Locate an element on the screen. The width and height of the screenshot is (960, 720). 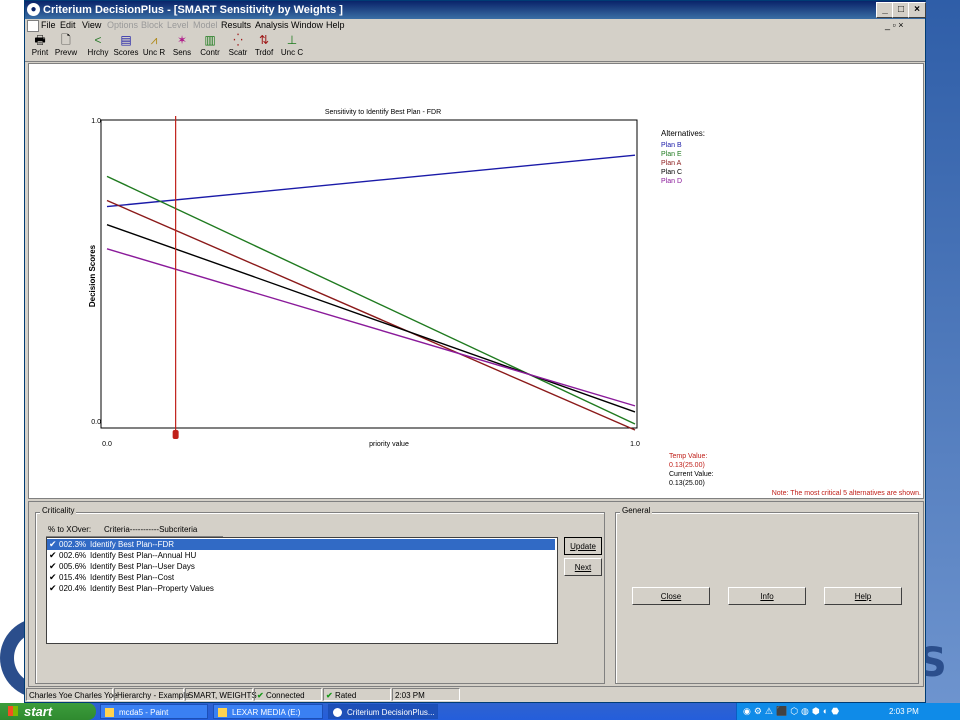
hierarchy-icon: < is located at coordinates (98, 40).